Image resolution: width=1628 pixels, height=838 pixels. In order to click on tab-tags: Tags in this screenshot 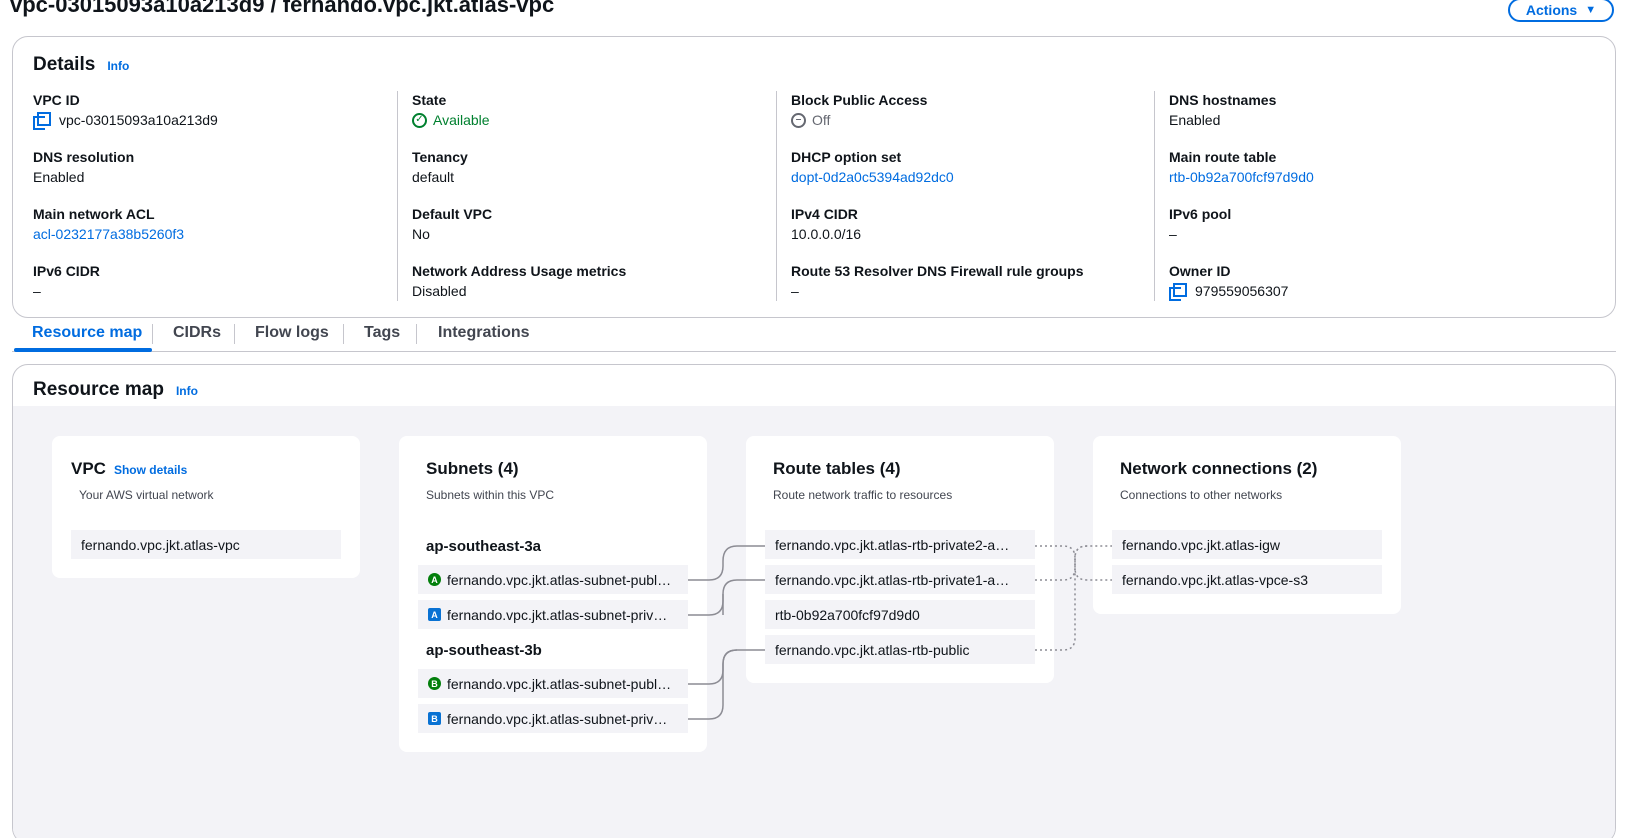, I will do `click(382, 333)`.